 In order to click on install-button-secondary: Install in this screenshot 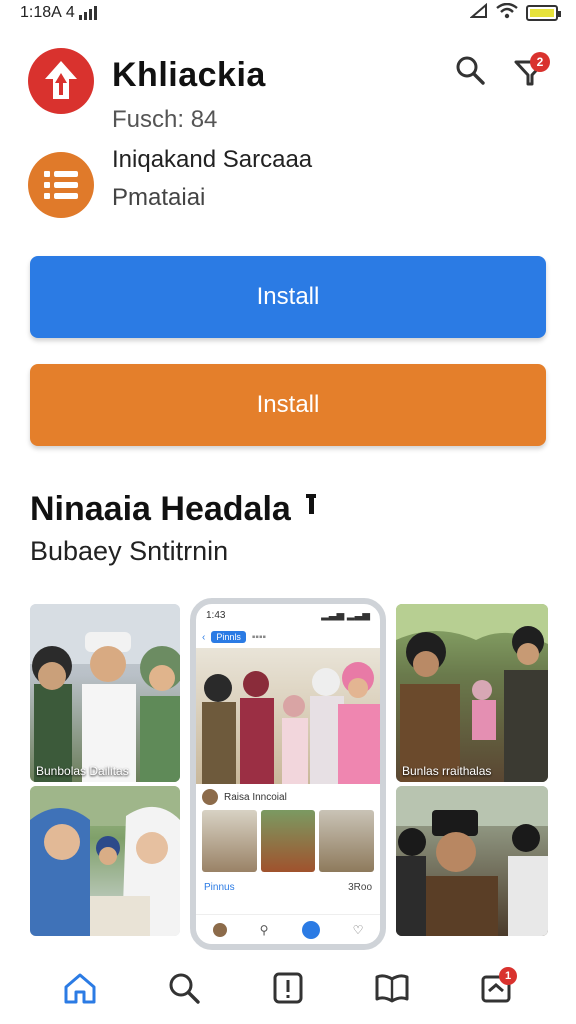, I will do `click(288, 405)`.